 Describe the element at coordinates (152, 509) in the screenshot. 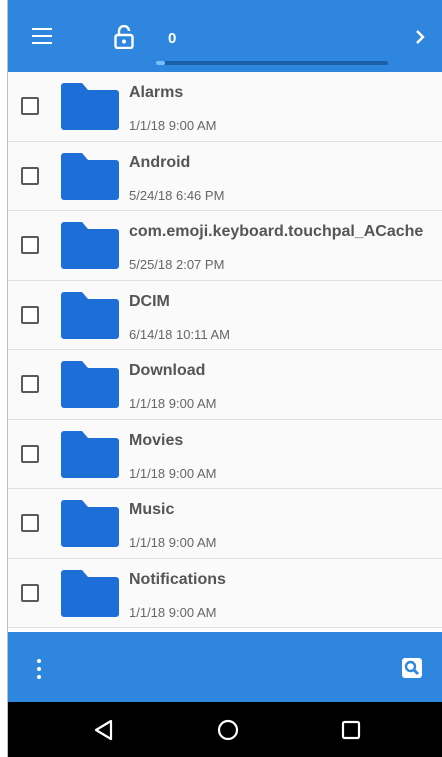

I see `file-name: Music` at that location.